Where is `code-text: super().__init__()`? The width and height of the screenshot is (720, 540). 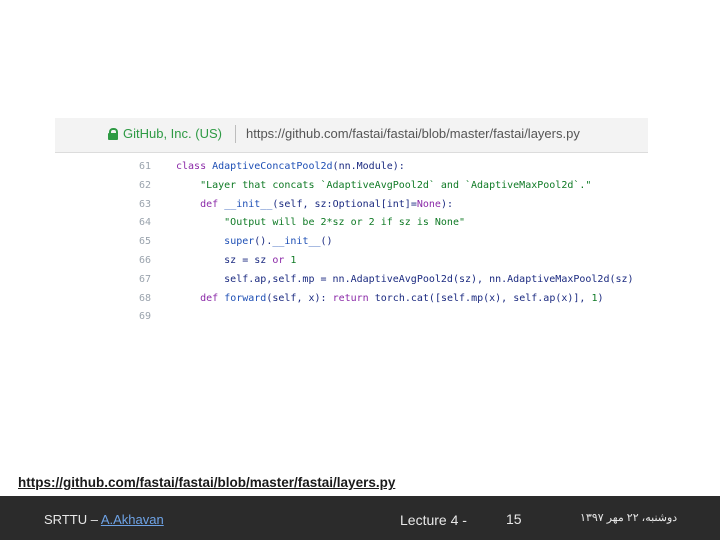
code-text: super().__init__() is located at coordinates (254, 242).